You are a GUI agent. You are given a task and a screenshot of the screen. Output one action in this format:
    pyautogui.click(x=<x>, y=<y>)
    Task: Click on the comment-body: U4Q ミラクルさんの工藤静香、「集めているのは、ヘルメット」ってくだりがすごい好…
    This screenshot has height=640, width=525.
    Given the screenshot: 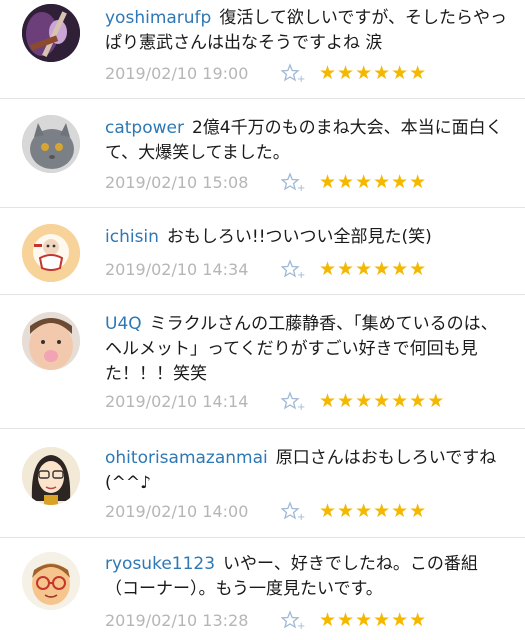 What is the action you would take?
    pyautogui.click(x=307, y=349)
    